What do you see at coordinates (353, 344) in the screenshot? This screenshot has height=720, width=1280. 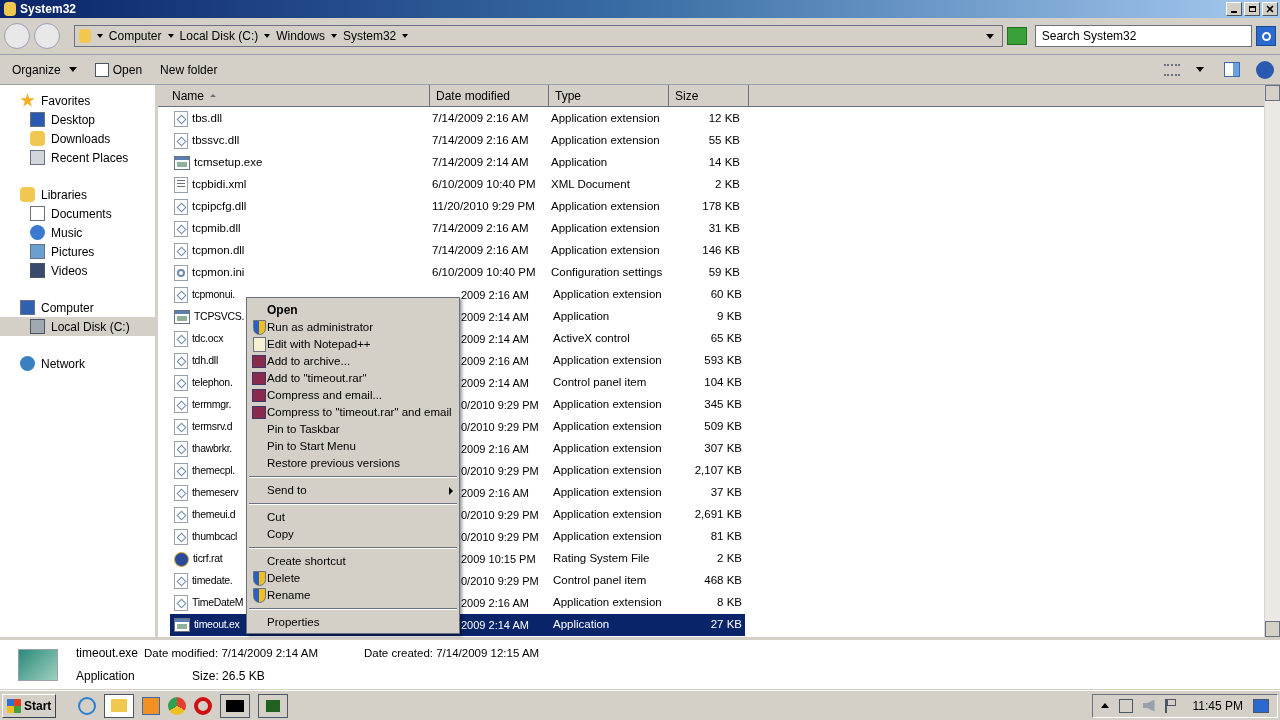 I see `menu-item: Edit with Notepad++` at bounding box center [353, 344].